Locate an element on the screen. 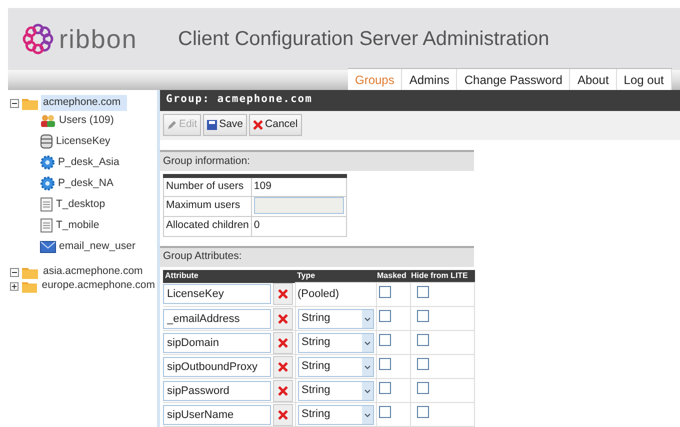 This screenshot has width=680, height=427. attribute-name-field: LicenseKey is located at coordinates (217, 294).